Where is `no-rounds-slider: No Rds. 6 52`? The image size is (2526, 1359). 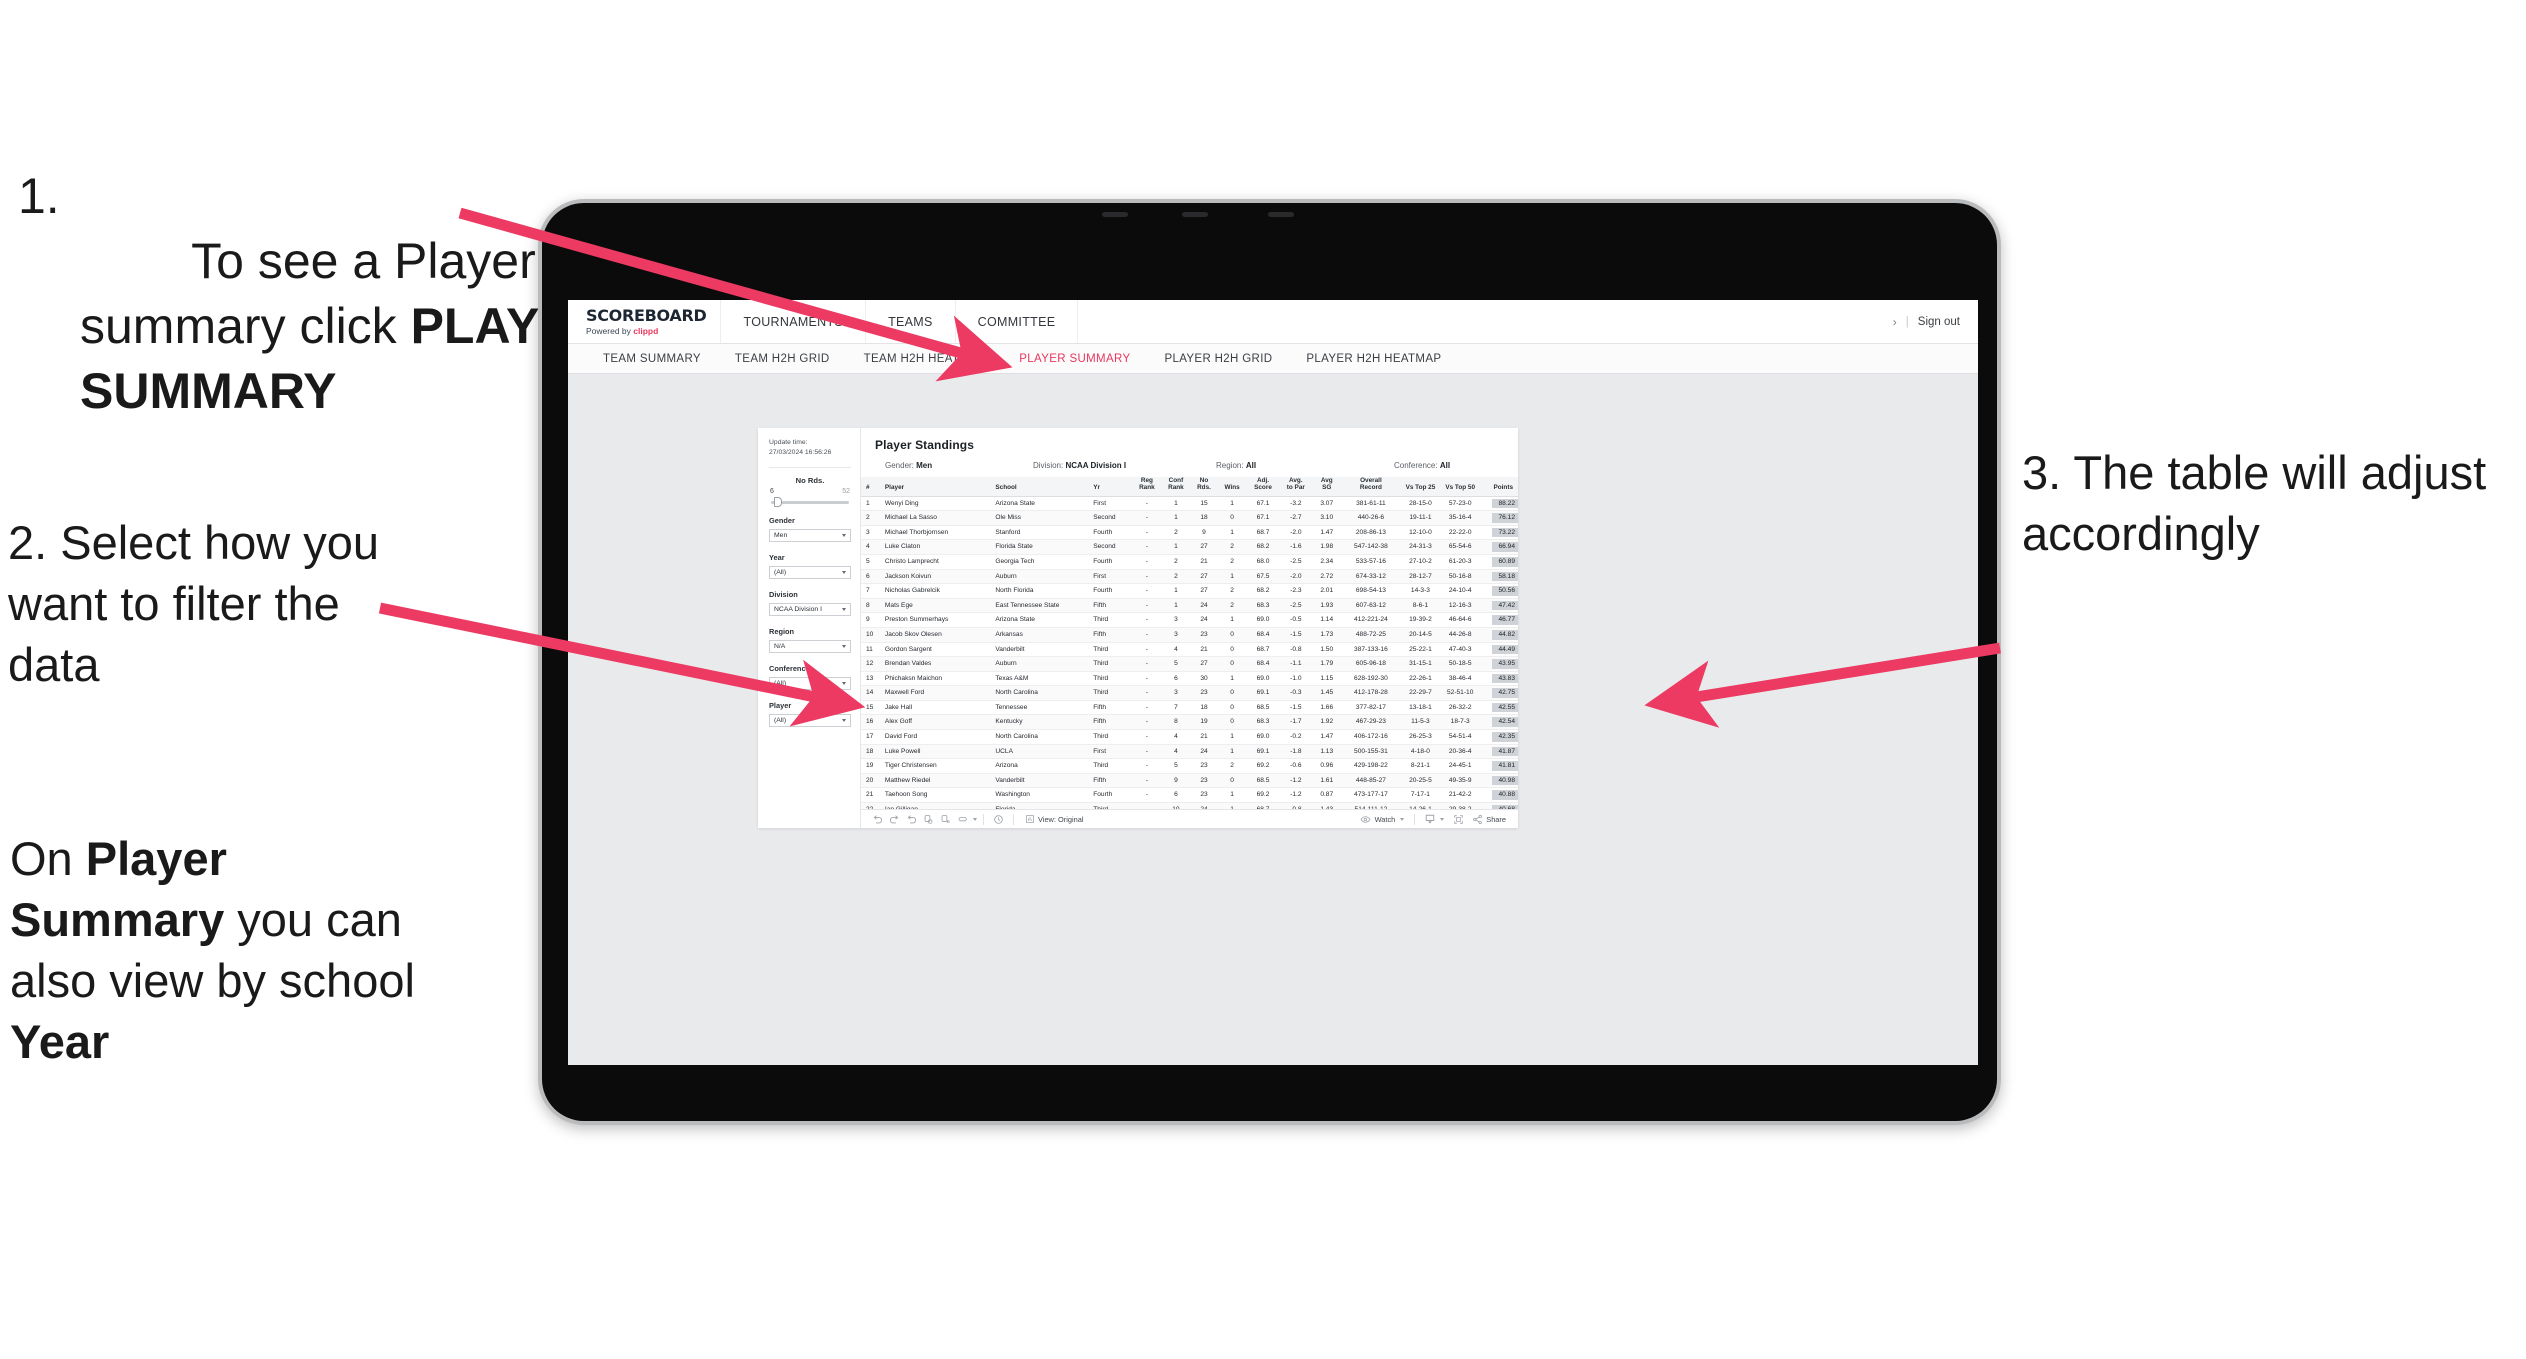 no-rounds-slider: No Rds. 6 52 is located at coordinates (810, 491).